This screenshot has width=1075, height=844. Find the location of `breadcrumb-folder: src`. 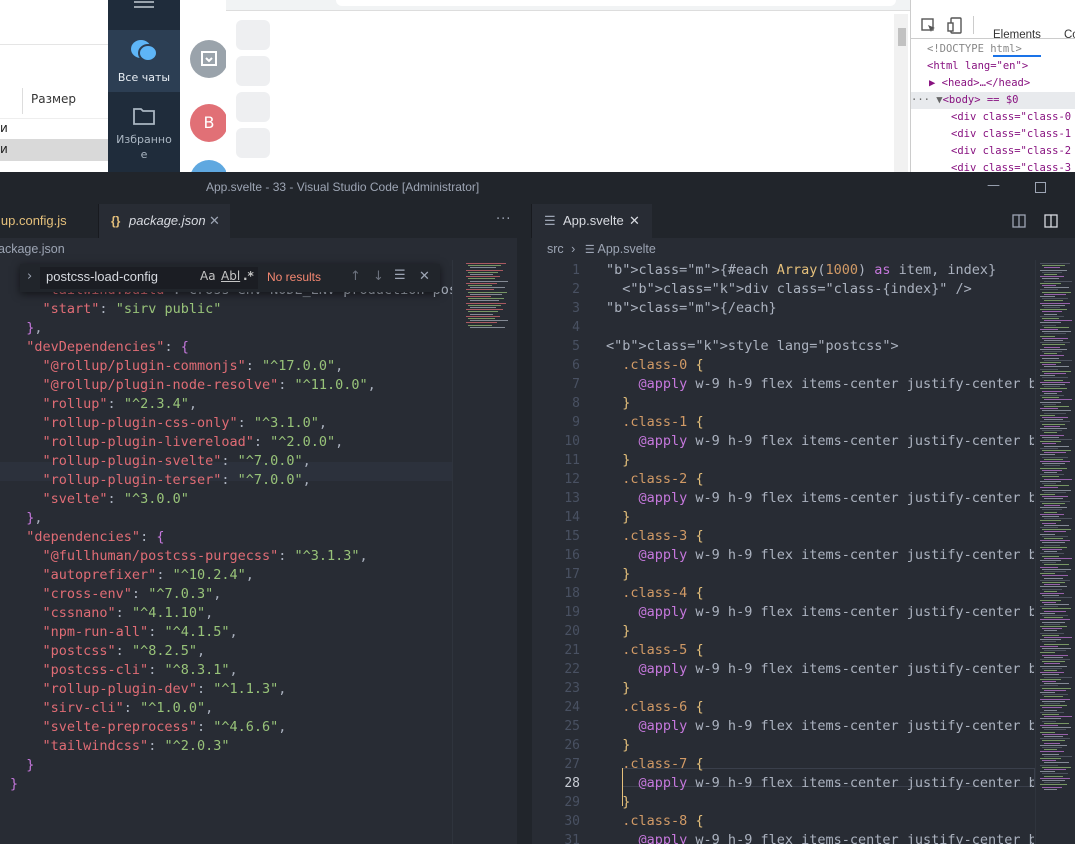

breadcrumb-folder: src is located at coordinates (555, 249).